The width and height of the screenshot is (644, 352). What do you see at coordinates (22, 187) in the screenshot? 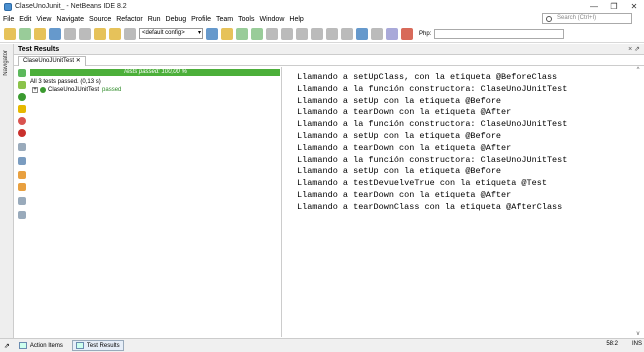
I see `next-failure-icon` at bounding box center [22, 187].